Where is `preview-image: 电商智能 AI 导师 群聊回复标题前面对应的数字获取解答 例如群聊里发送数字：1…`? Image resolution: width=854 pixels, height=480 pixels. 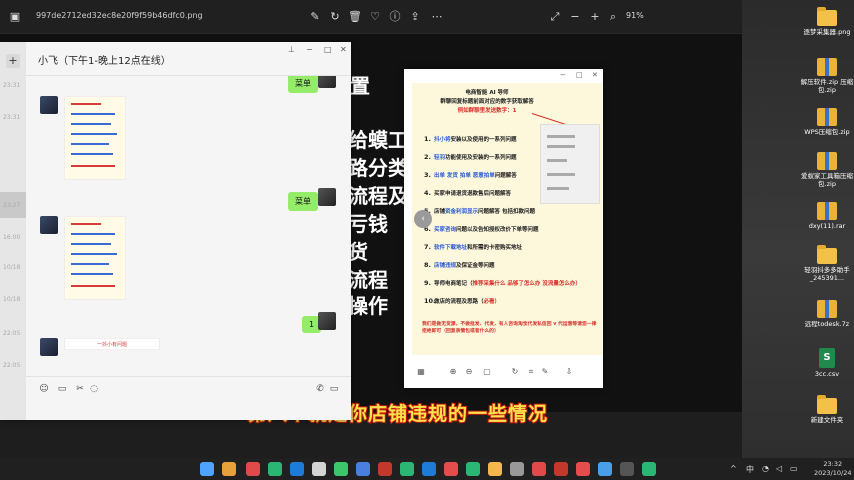 preview-image: 电商智能 AI 导师 群聊回复标题前面对应的数字获取解答 例如群聊里发送数字：1… is located at coordinates (507, 219).